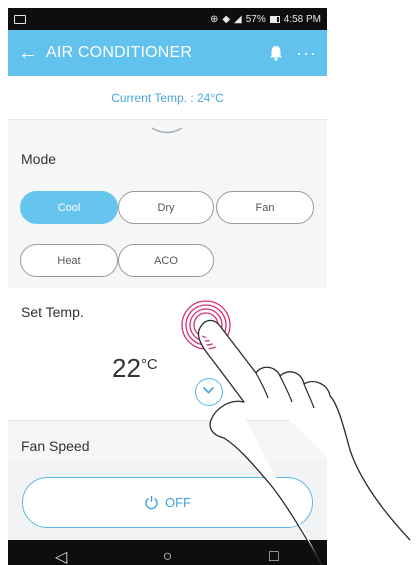 Image resolution: width=420 pixels, height=565 pixels. I want to click on set-temp-unit: °C, so click(149, 364).